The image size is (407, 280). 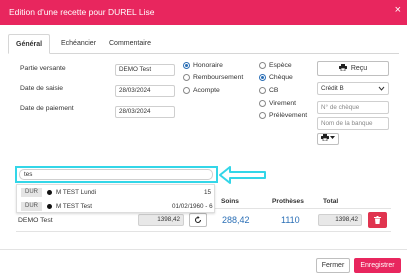 I want to click on radio-remboursement-label: Remboursement, so click(x=218, y=77).